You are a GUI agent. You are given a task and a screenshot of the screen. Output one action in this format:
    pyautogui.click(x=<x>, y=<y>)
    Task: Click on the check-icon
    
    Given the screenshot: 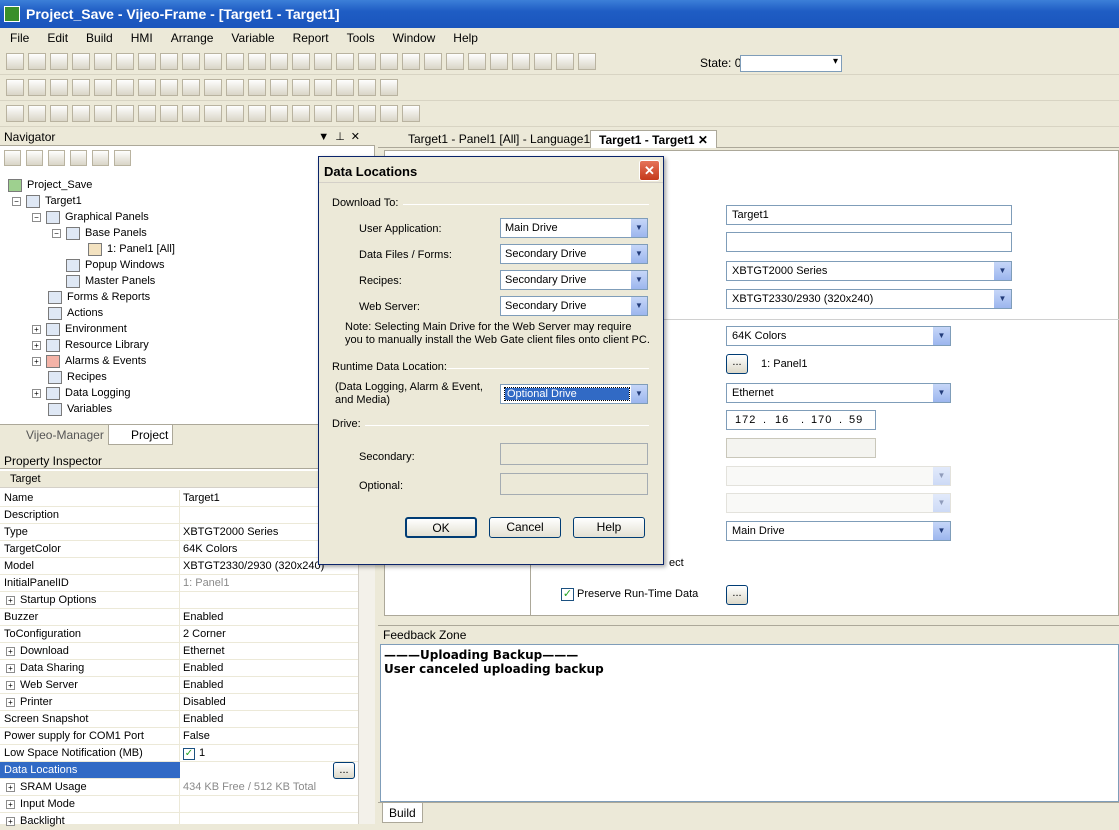 What is the action you would take?
    pyautogui.click(x=103, y=61)
    